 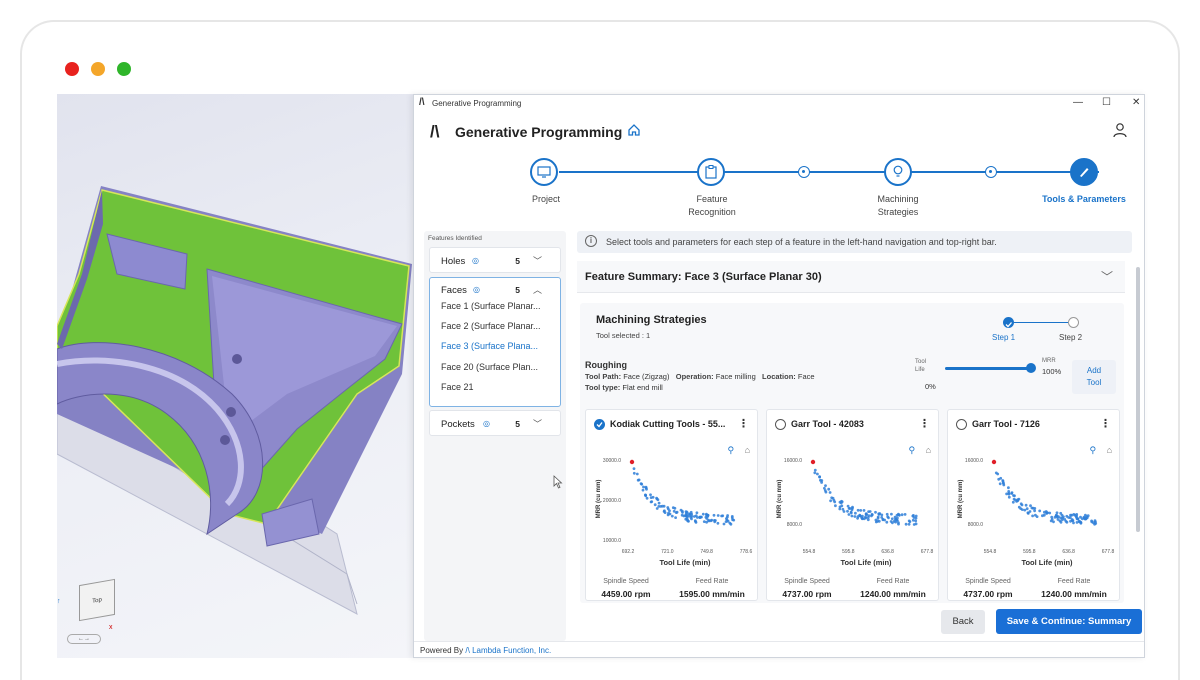 What do you see at coordinates (848, 552) in the screenshot?
I see `x-tick-label: 595.8` at bounding box center [848, 552].